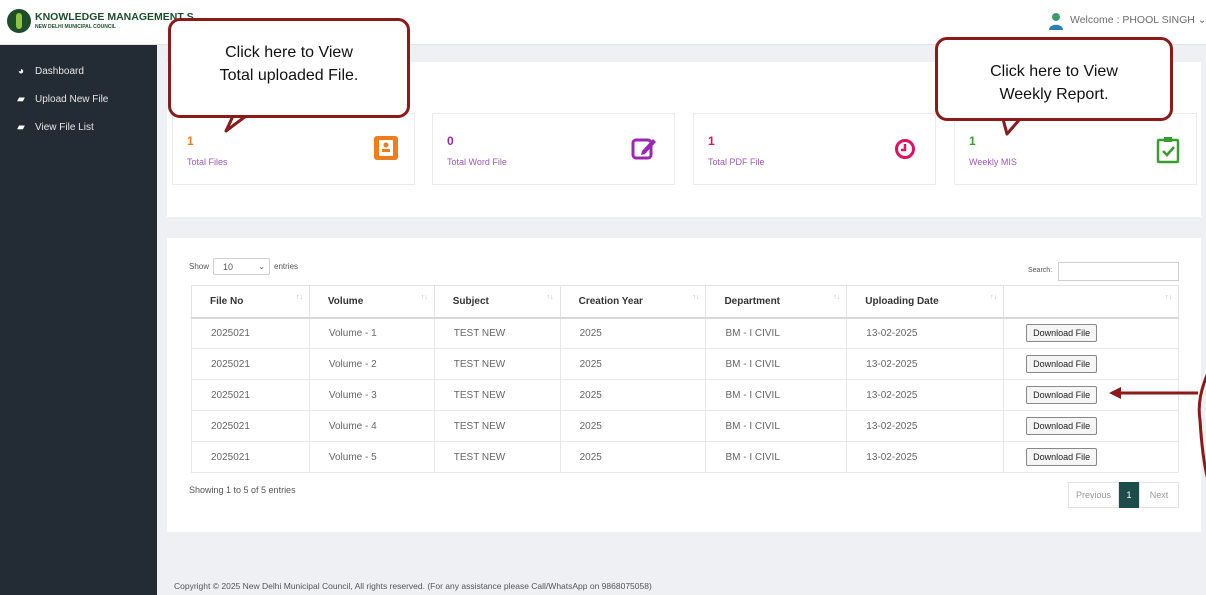 Image resolution: width=1206 pixels, height=595 pixels. What do you see at coordinates (386, 148) in the screenshot?
I see `contact-card-icon` at bounding box center [386, 148].